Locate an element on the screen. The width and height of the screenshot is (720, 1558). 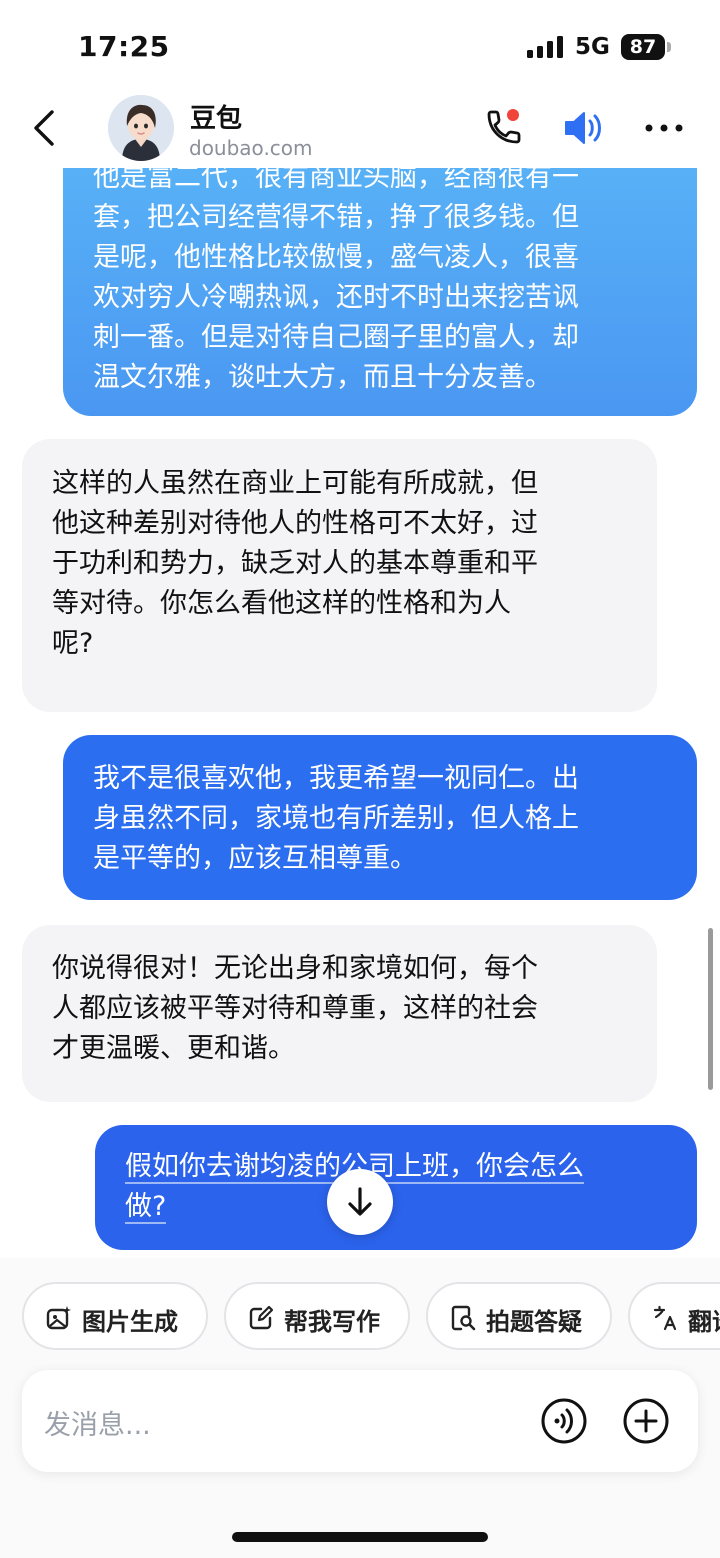
message-line: 刺一番。但是对待自己圈子里的富人，却 is located at coordinates (336, 337).